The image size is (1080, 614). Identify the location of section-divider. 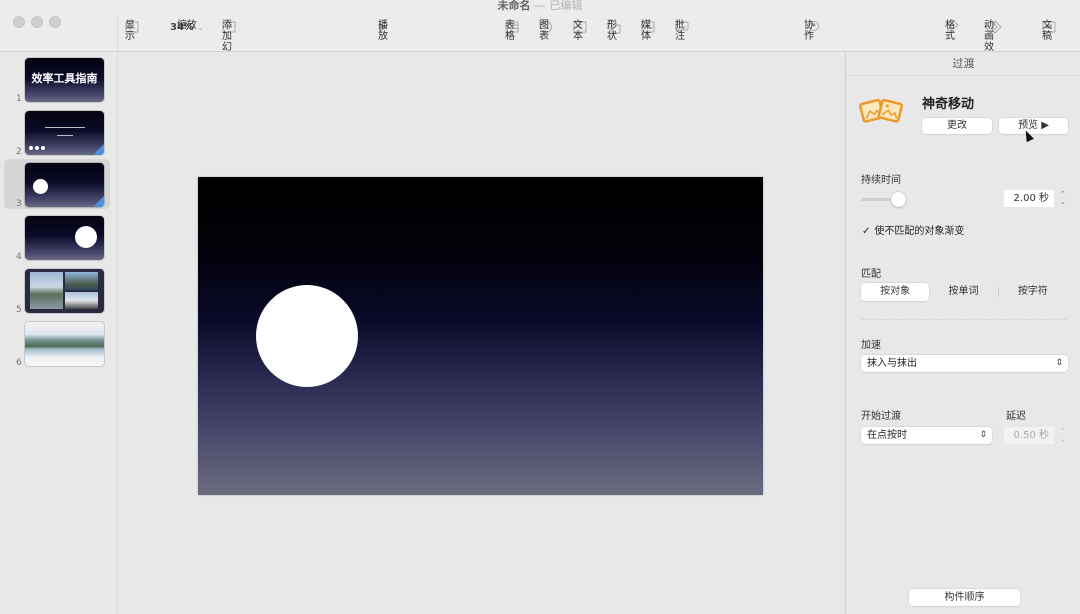
(964, 319).